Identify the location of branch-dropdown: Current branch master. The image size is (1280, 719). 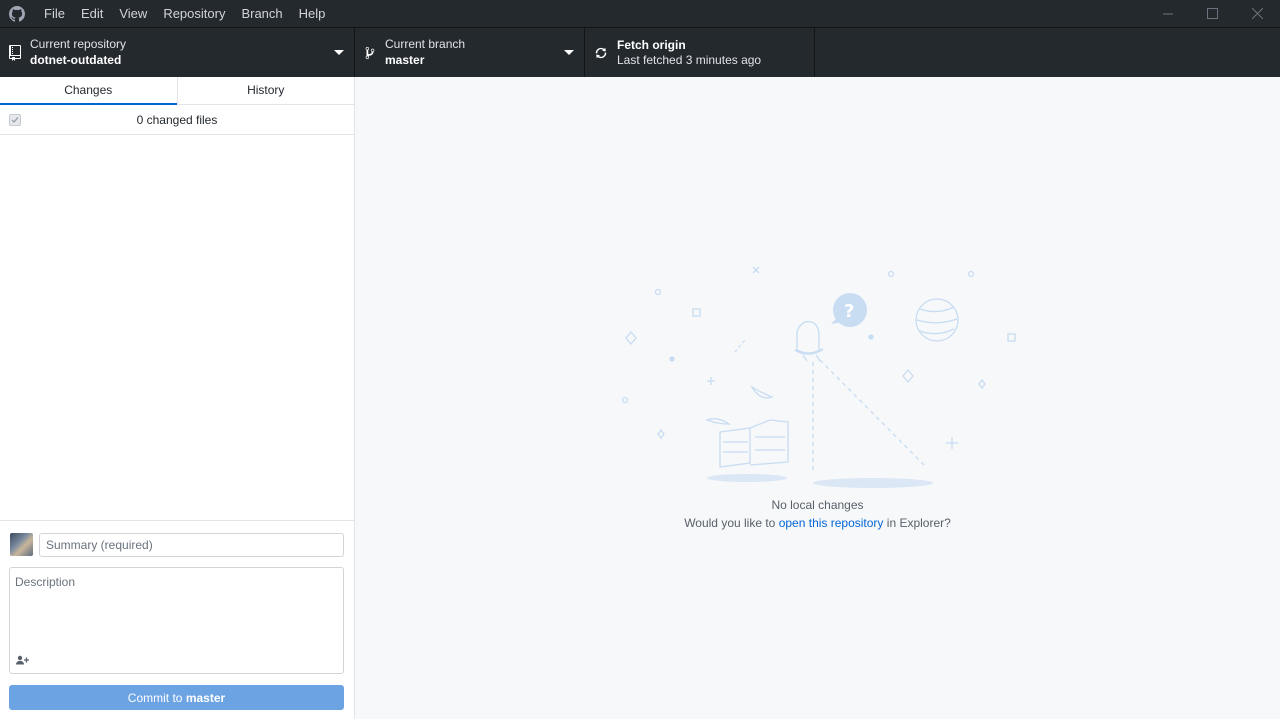
(470, 52).